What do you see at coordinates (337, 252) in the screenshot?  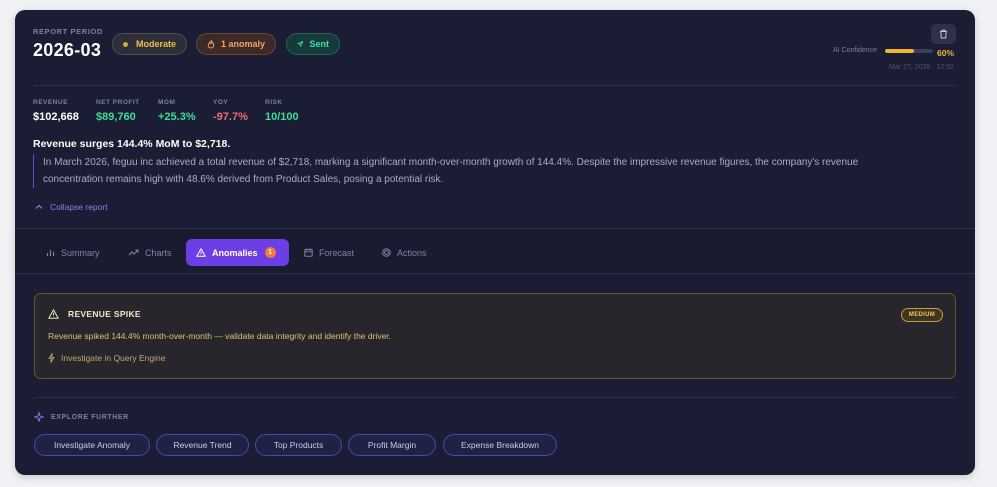 I see `tab-label: Forecast` at bounding box center [337, 252].